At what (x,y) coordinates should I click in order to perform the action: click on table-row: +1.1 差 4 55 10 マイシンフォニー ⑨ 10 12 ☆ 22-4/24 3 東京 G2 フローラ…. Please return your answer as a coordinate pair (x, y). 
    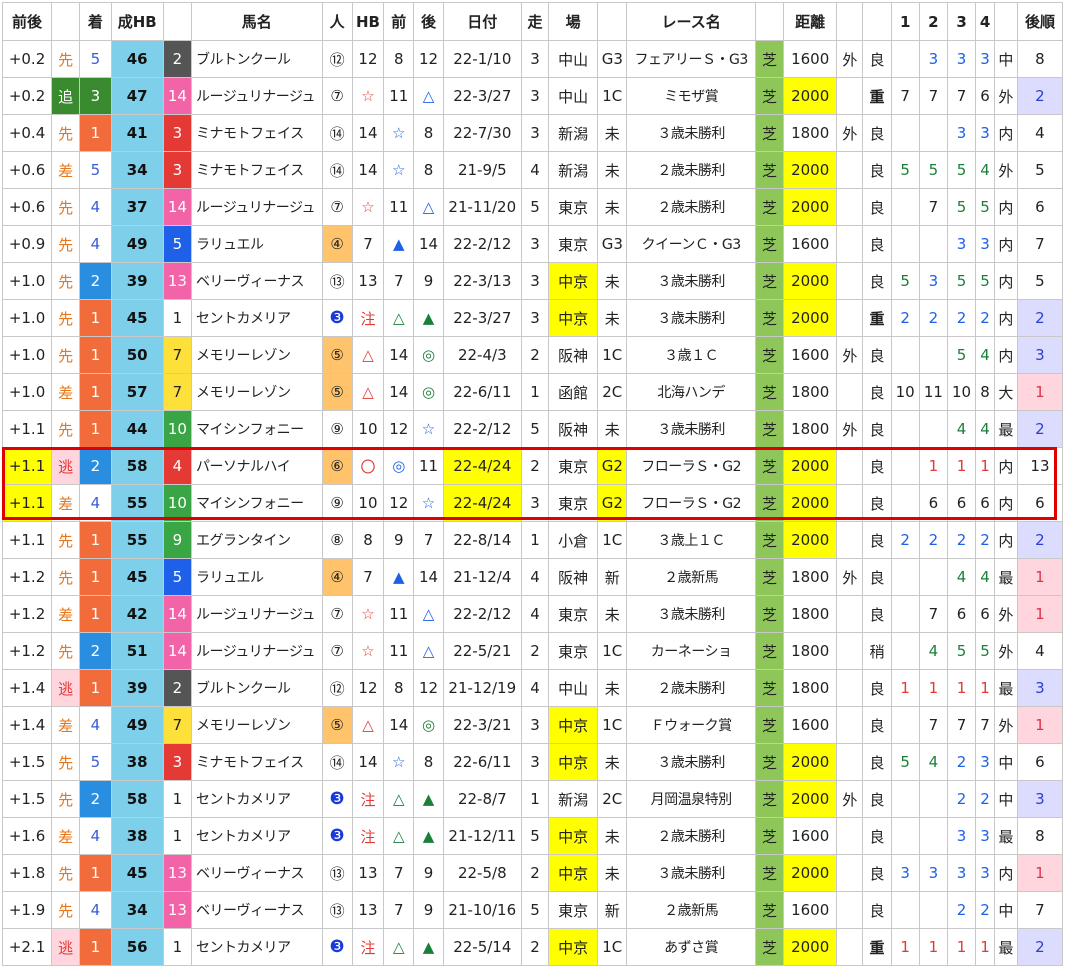
    Looking at the image, I should click on (532, 503).